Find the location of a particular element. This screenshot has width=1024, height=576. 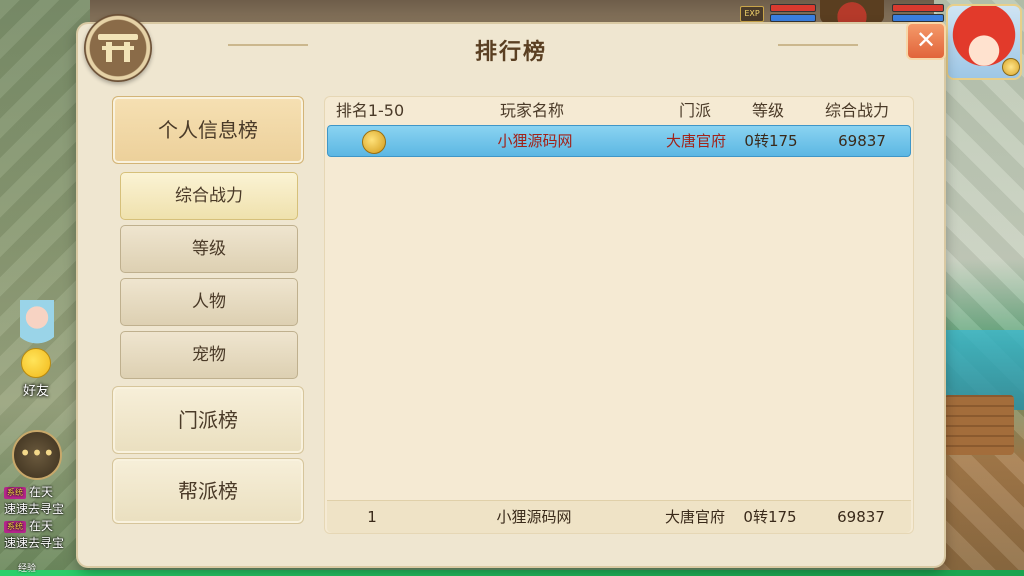

row-sect: 大唐官府 is located at coordinates (695, 141).